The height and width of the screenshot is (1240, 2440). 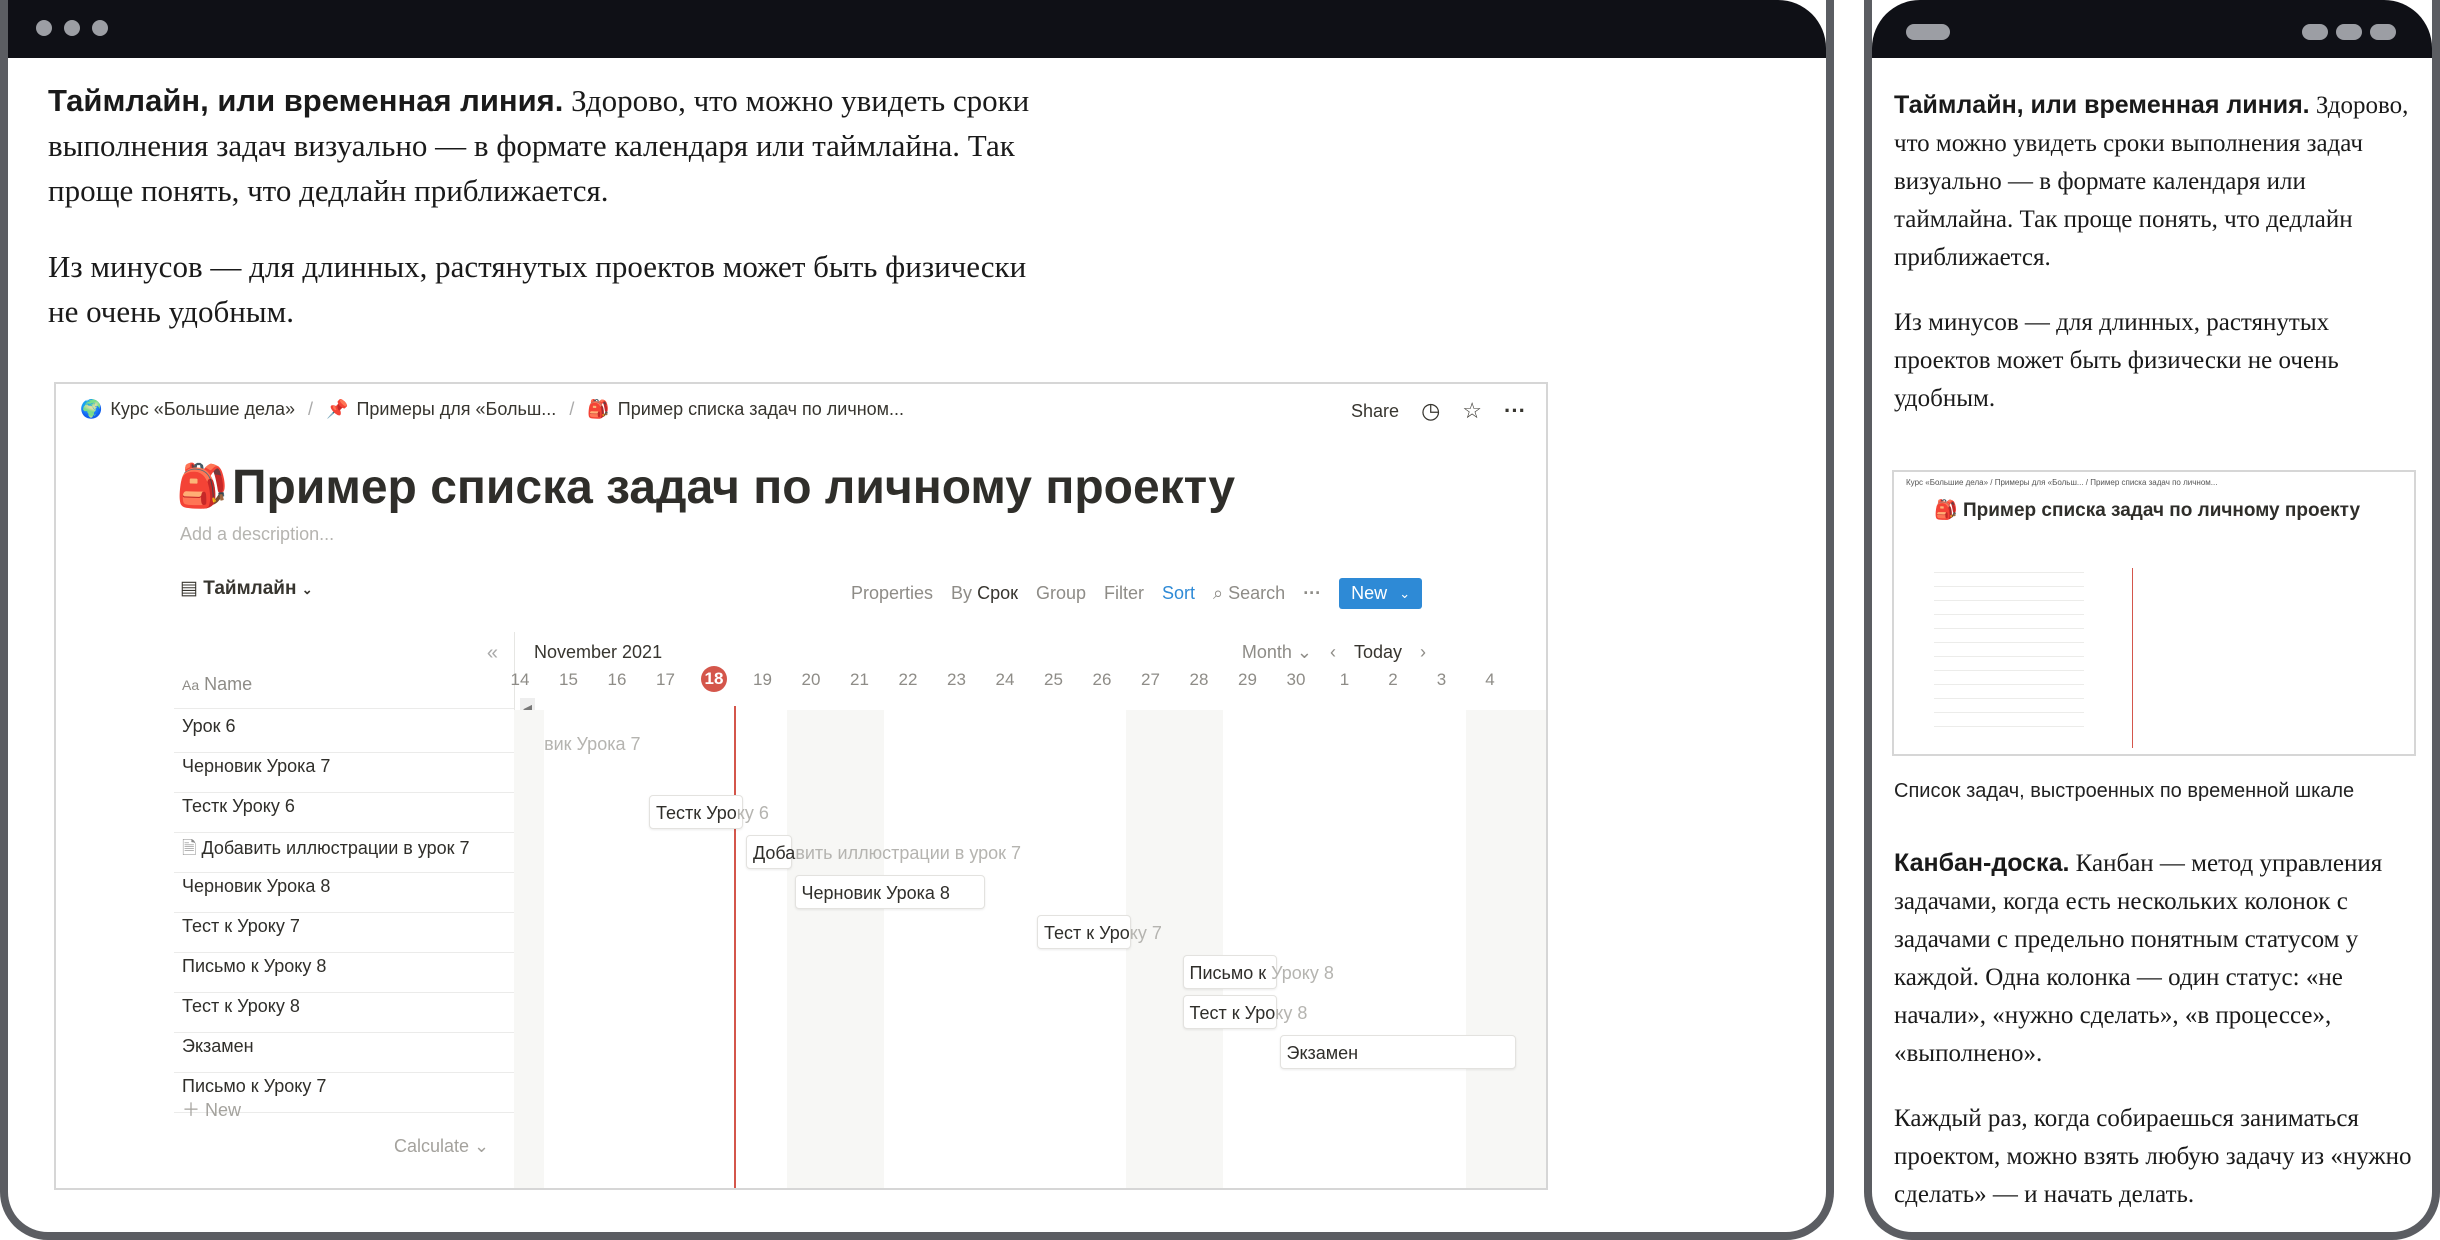 I want to click on timeline-bar: Экзамен, so click(x=1397, y=1052).